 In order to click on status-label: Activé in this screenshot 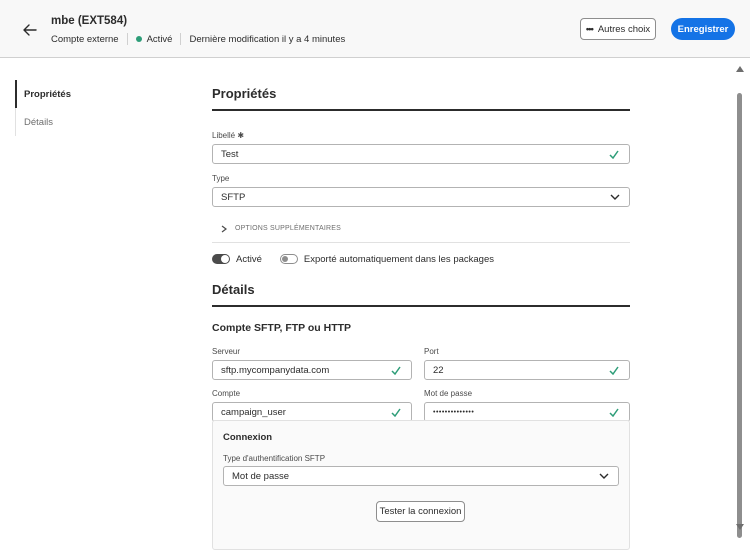, I will do `click(159, 39)`.